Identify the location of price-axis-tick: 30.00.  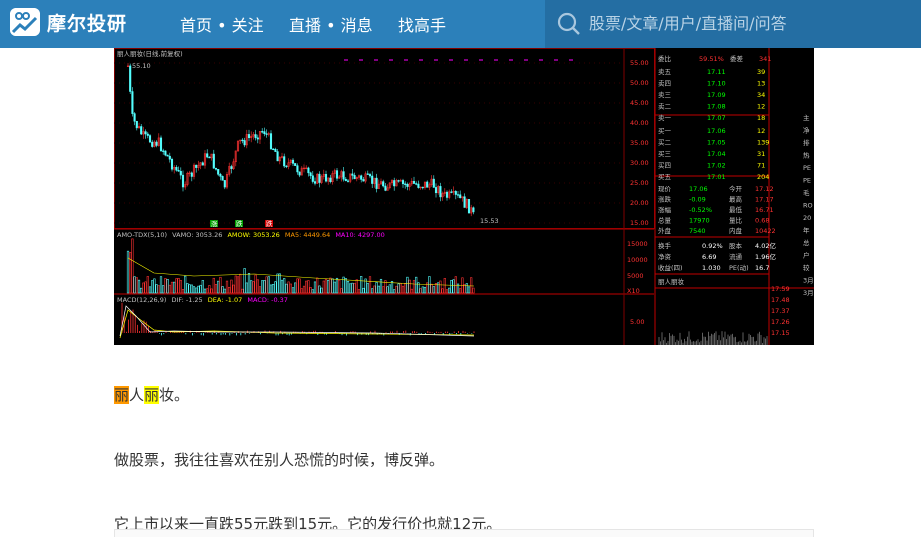
(639, 163).